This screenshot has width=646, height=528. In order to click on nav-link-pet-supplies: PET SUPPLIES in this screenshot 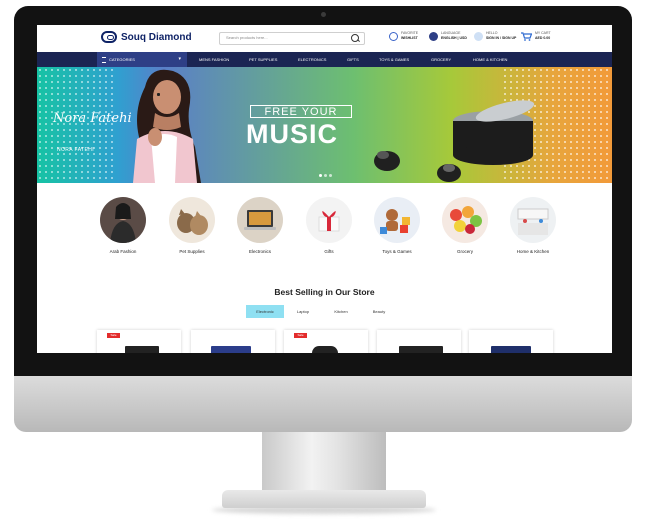, I will do `click(263, 59)`.